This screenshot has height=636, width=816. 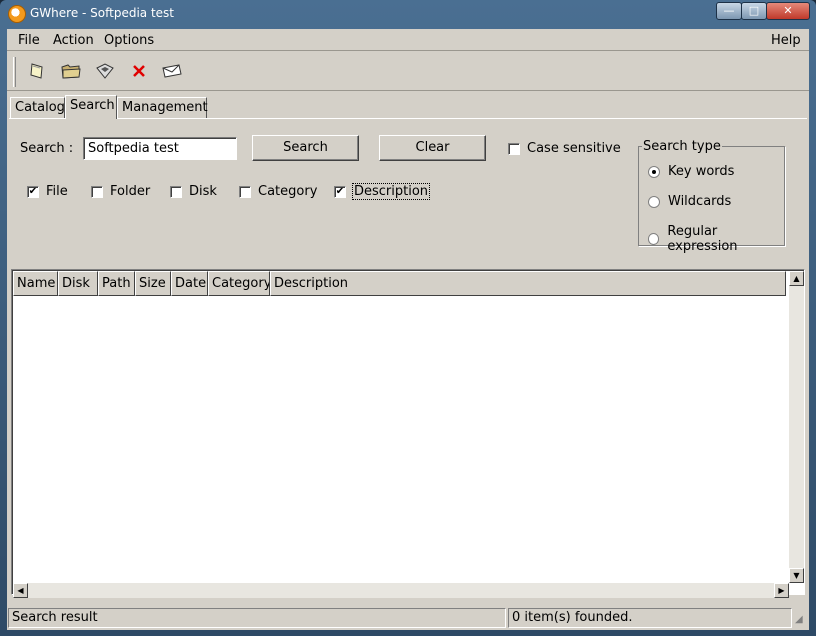 I want to click on case-sensitive-checkbox: Case sensitive, so click(x=564, y=148).